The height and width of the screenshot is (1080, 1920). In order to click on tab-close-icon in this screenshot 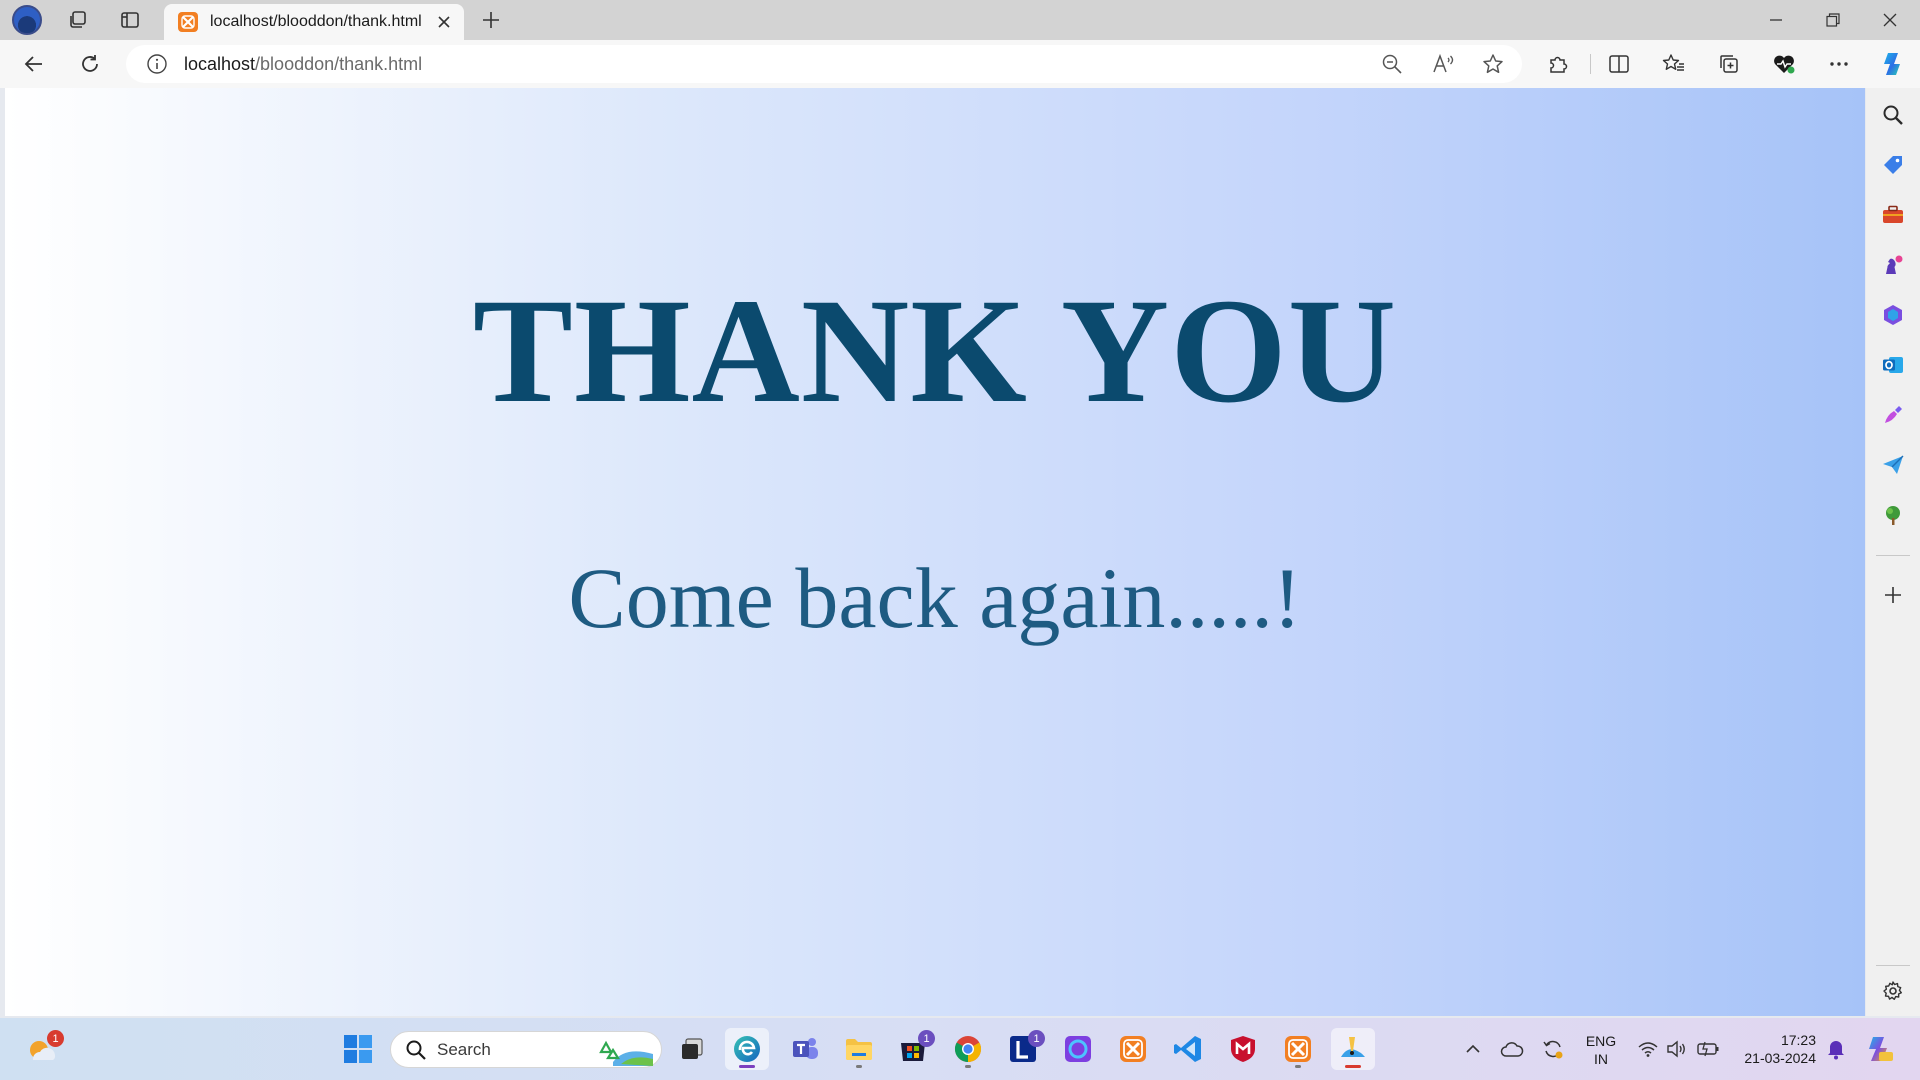, I will do `click(444, 22)`.